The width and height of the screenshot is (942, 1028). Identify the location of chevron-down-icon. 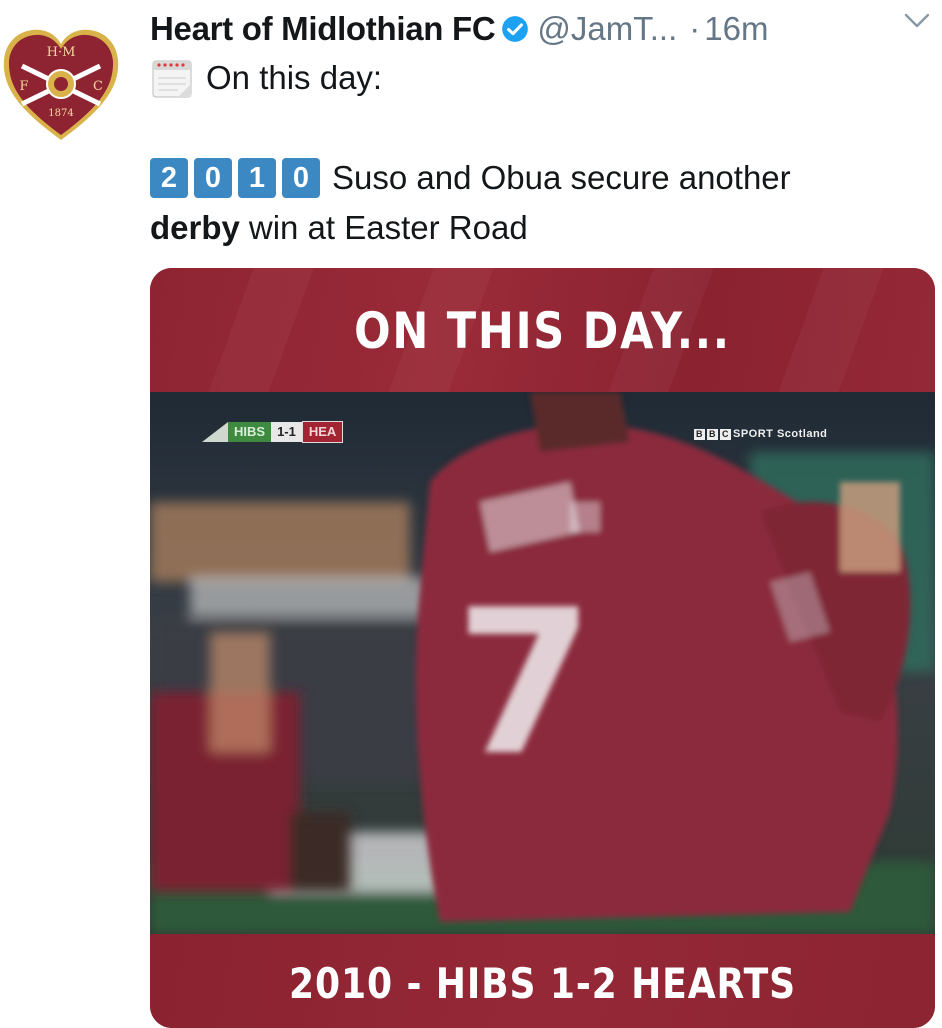
(917, 20).